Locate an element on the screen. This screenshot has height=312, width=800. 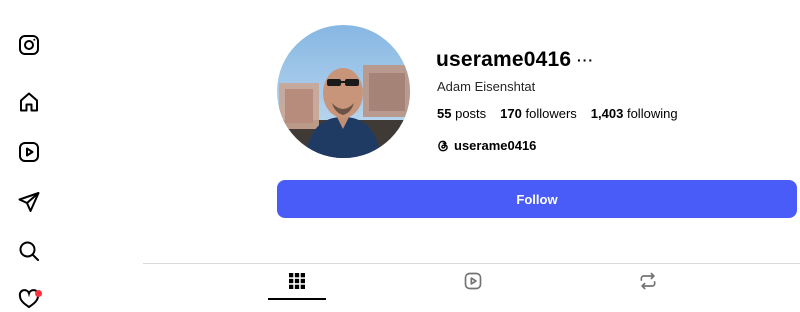
threads-link: userame0416 is located at coordinates (486, 145).